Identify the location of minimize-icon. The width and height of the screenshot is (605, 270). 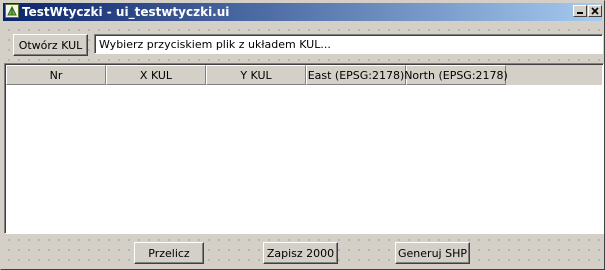
(580, 11).